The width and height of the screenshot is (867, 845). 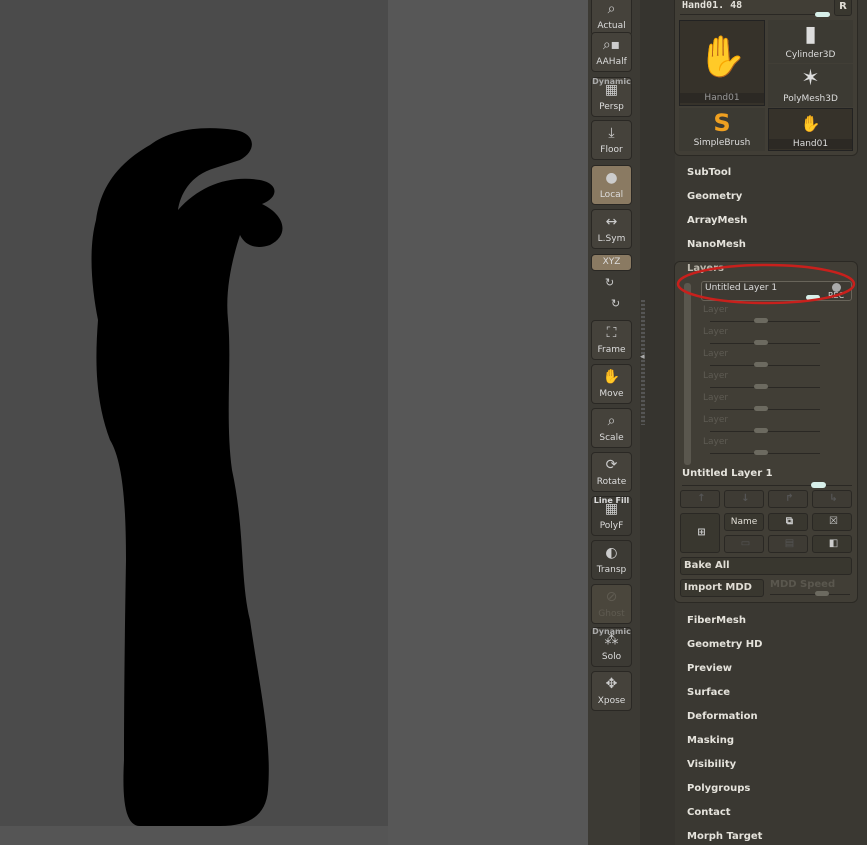 What do you see at coordinates (716, 244) in the screenshot?
I see `menu-nanomesh: NanoMesh` at bounding box center [716, 244].